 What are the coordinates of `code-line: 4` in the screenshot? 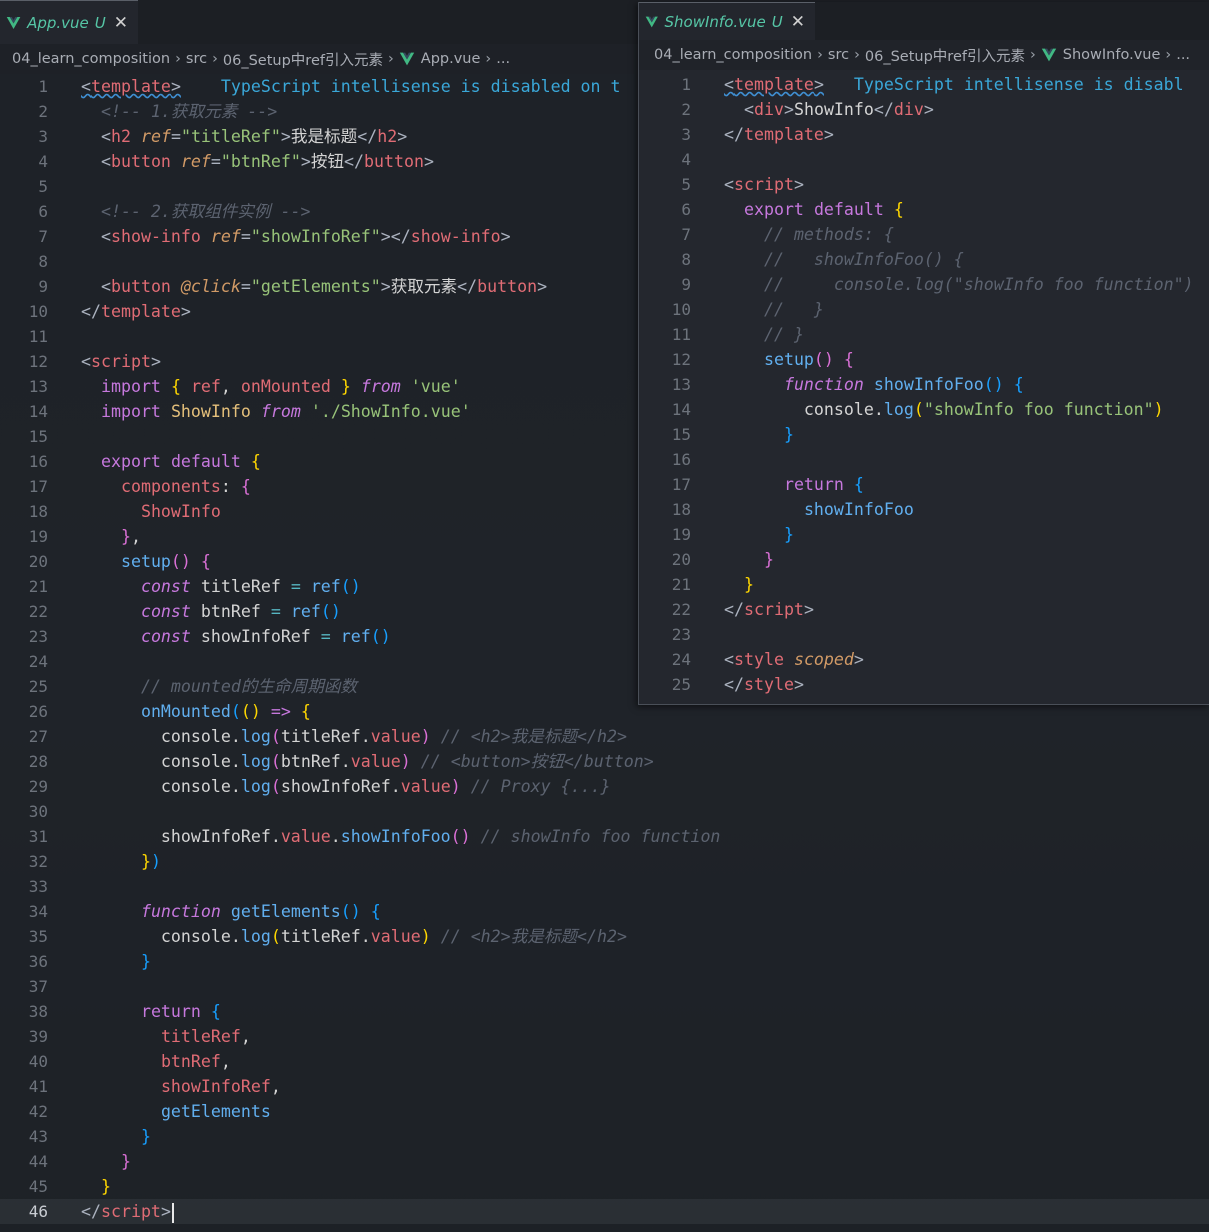 It's located at (924, 159).